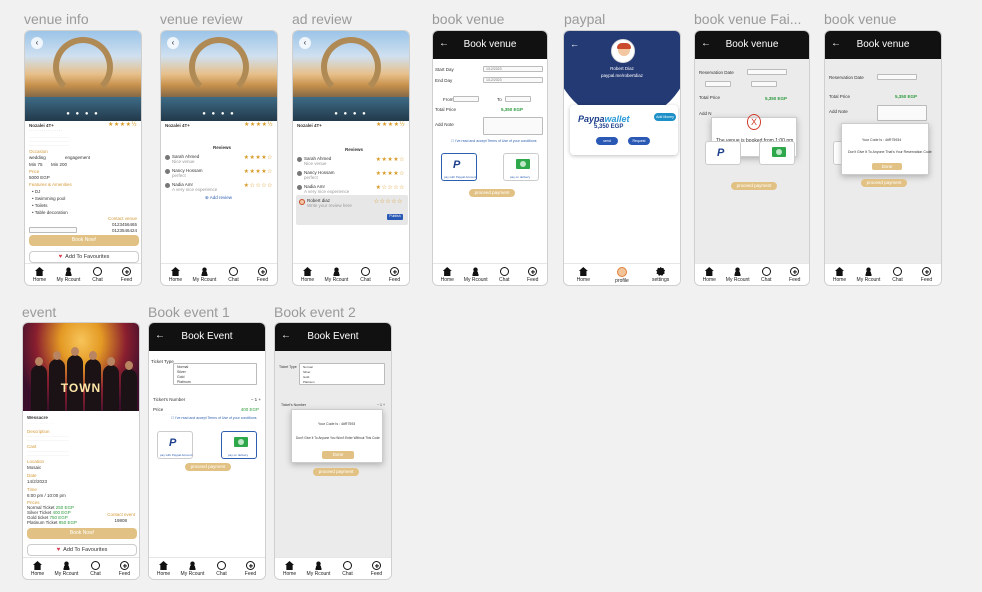  I want to click on contact-event-link: Contact event, so click(121, 515).